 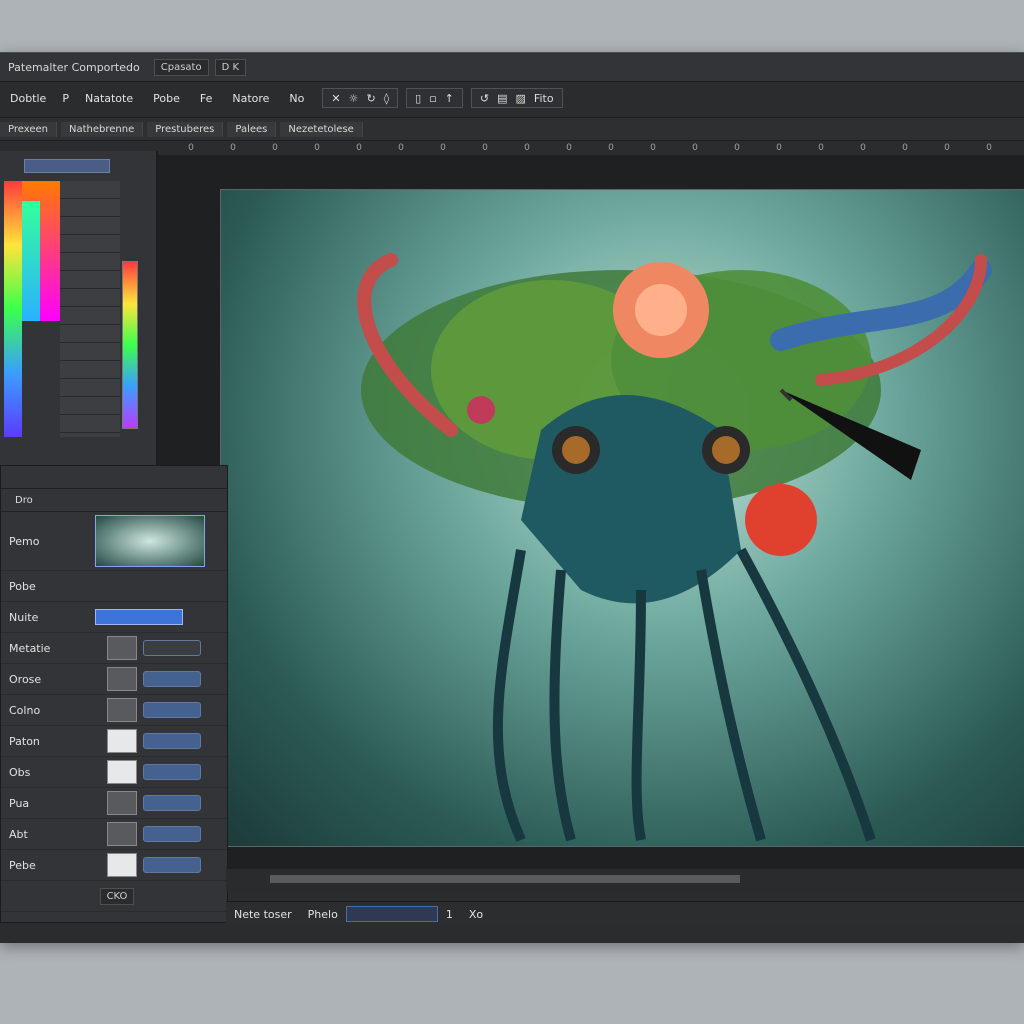 I want to click on menu-item-7: No, so click(x=296, y=98).